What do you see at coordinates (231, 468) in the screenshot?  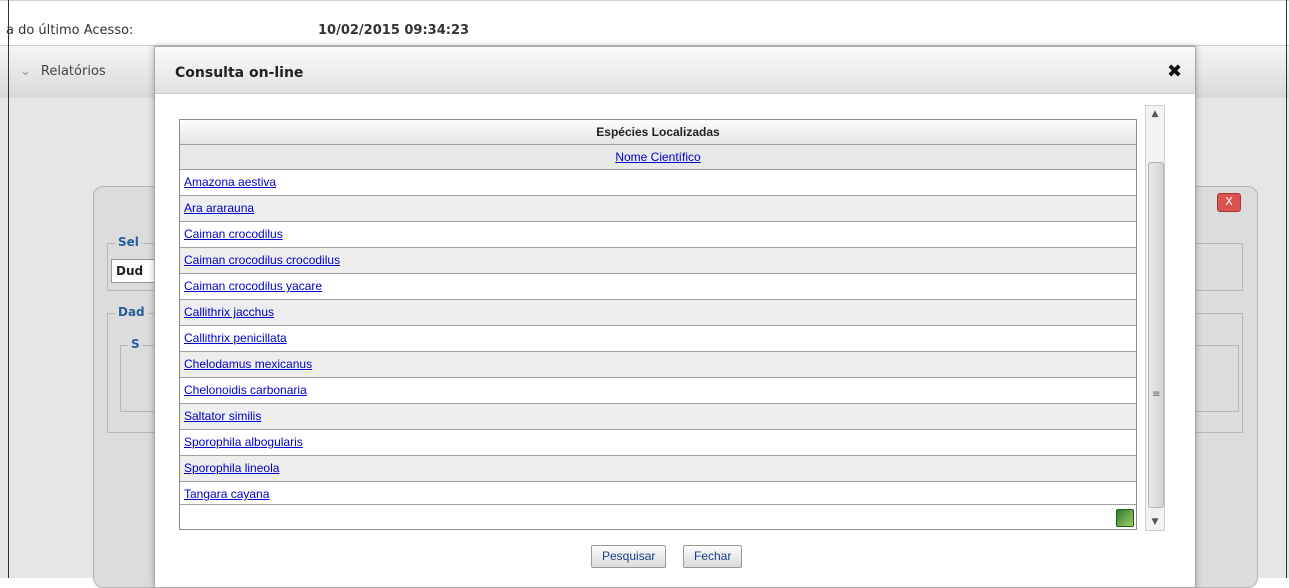 I see `species-link: Sporophila lineola` at bounding box center [231, 468].